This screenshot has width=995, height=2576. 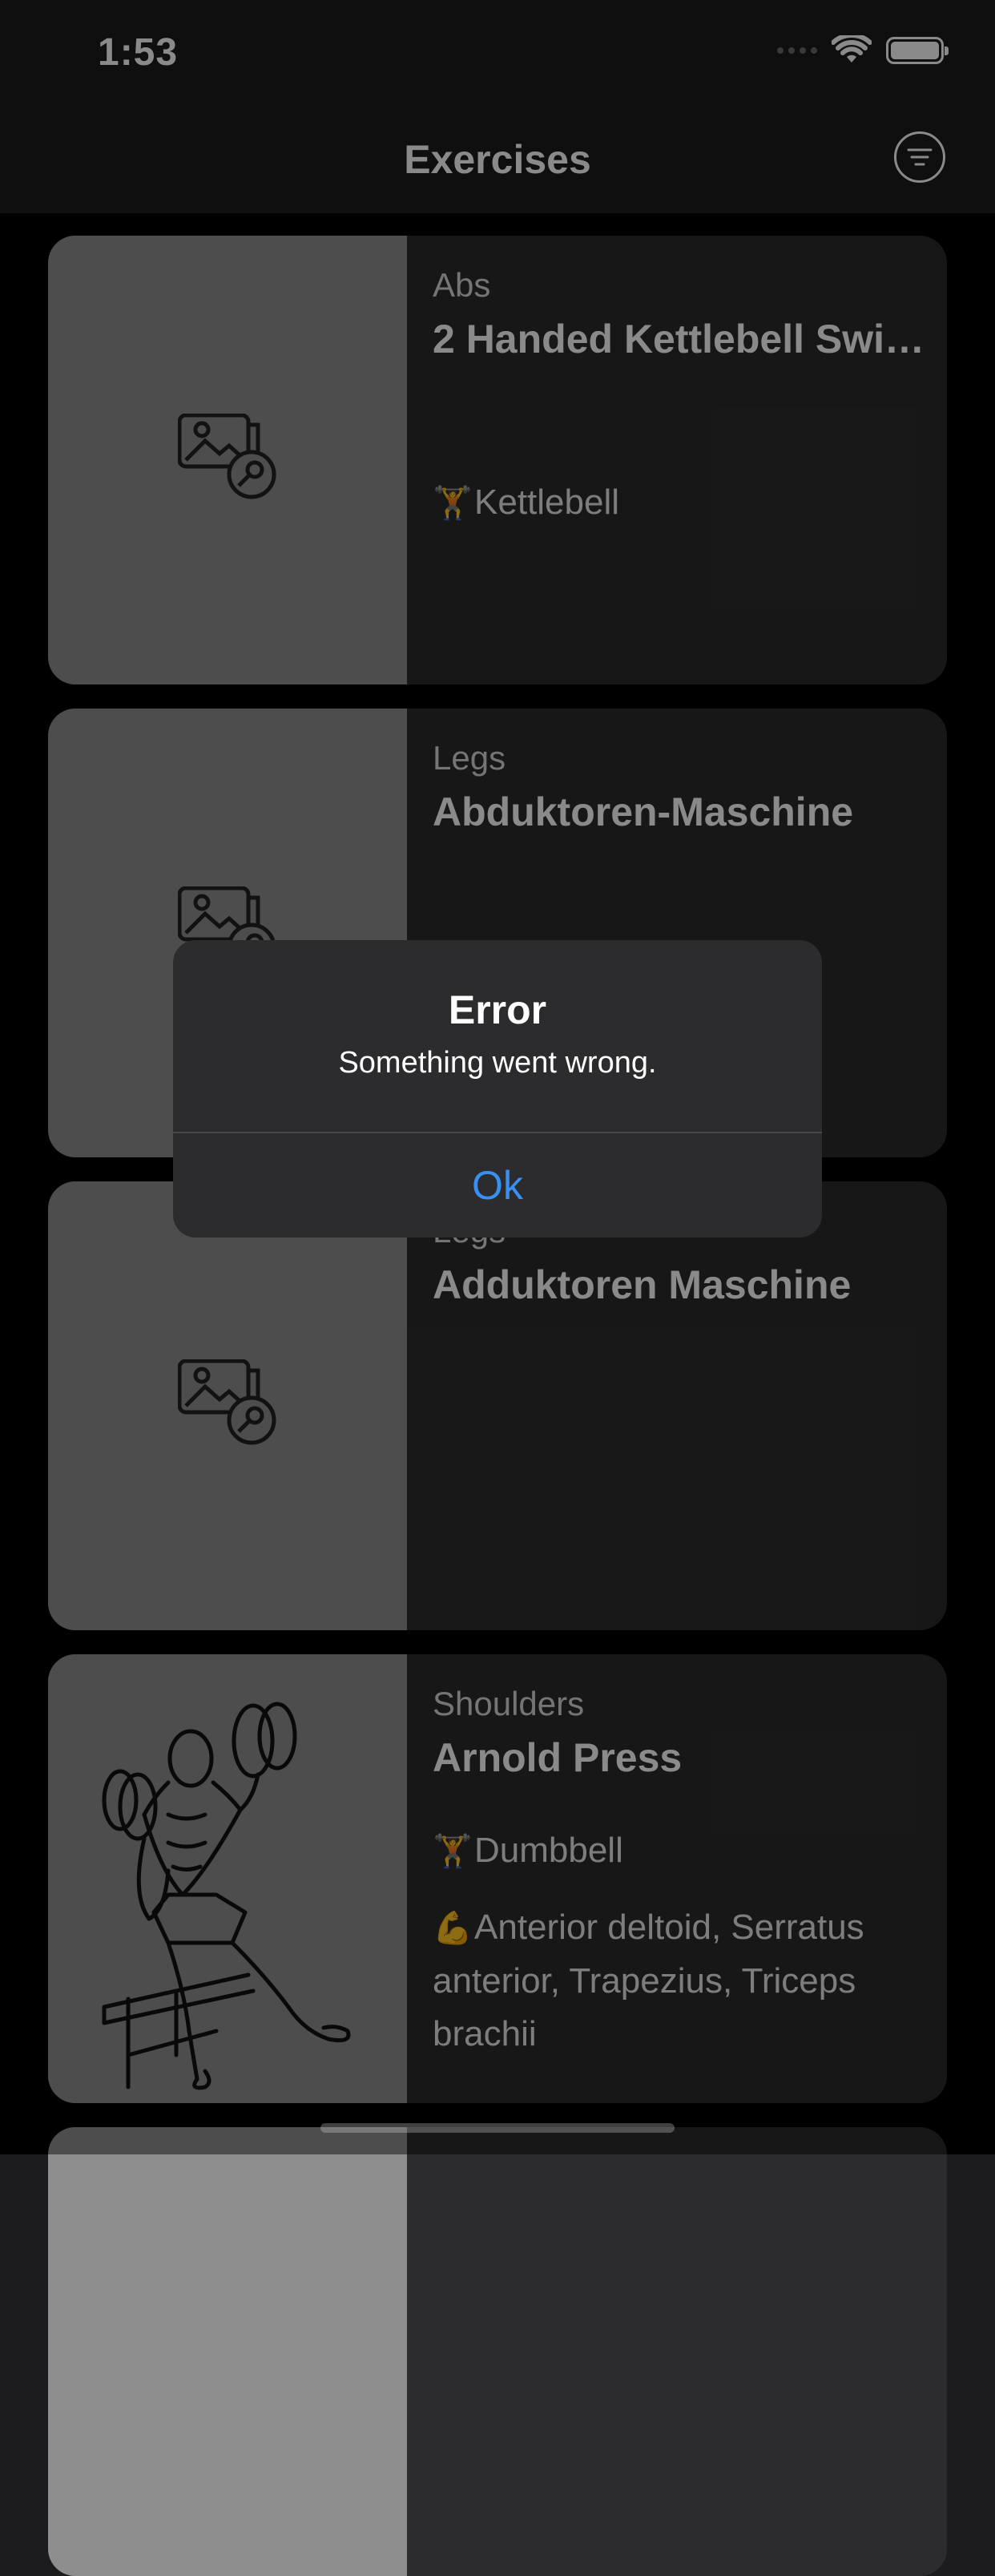 I want to click on exercise-thumbnail, so click(x=227, y=2351).